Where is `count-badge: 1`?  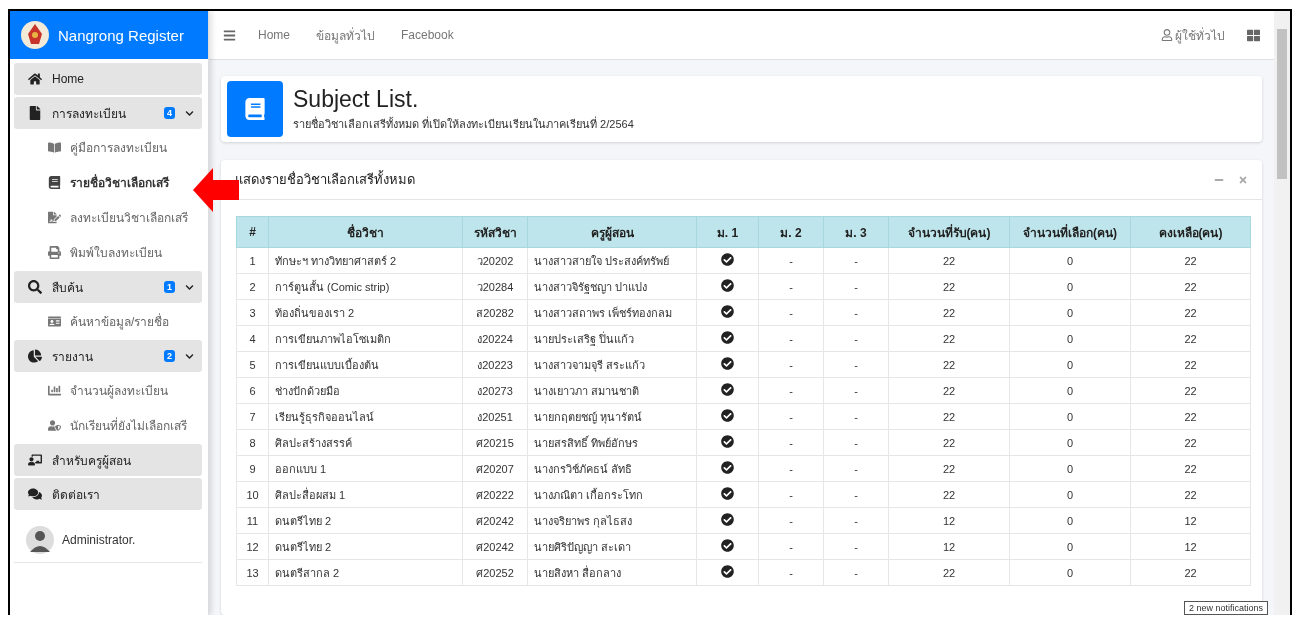
count-badge: 1 is located at coordinates (169, 287).